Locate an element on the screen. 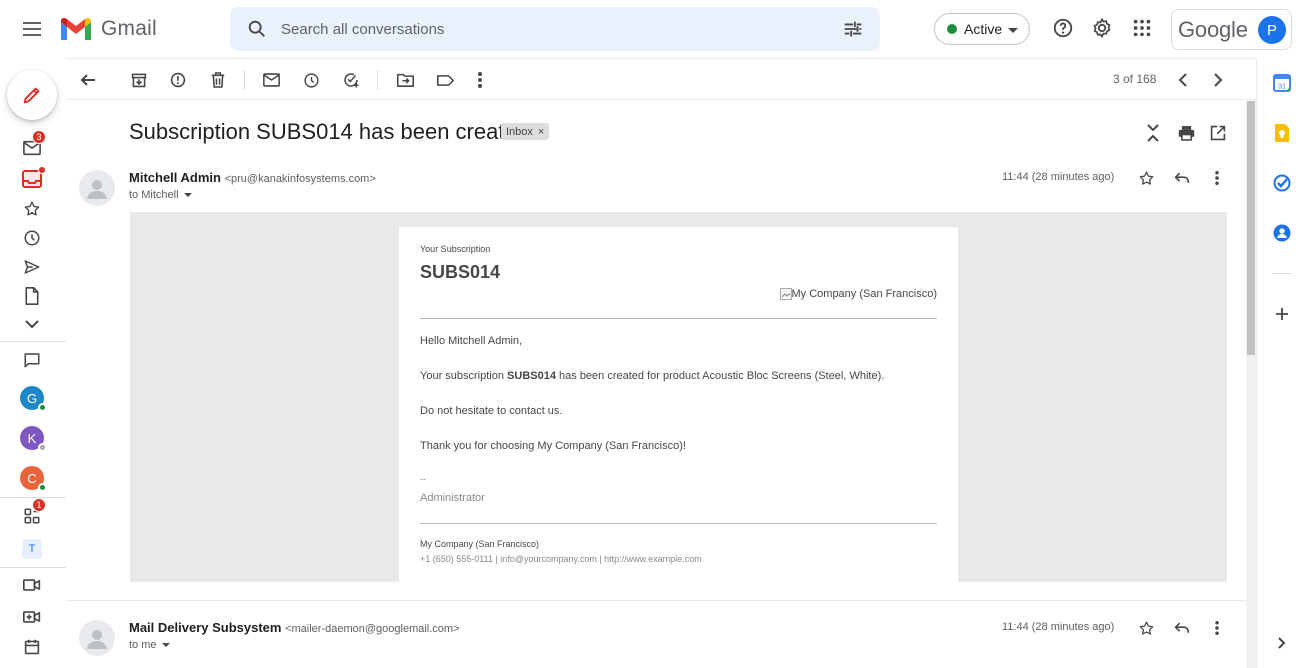  message-divider is located at coordinates (656, 600).